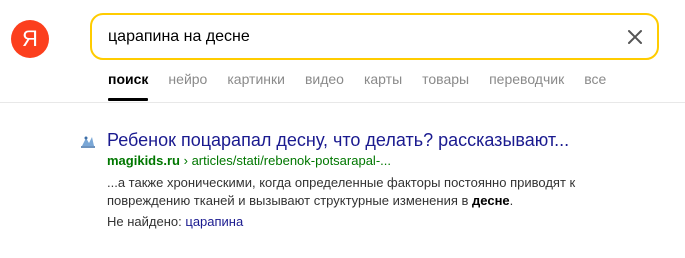 Image resolution: width=685 pixels, height=258 pixels. I want to click on snippet-end: ., so click(511, 200).